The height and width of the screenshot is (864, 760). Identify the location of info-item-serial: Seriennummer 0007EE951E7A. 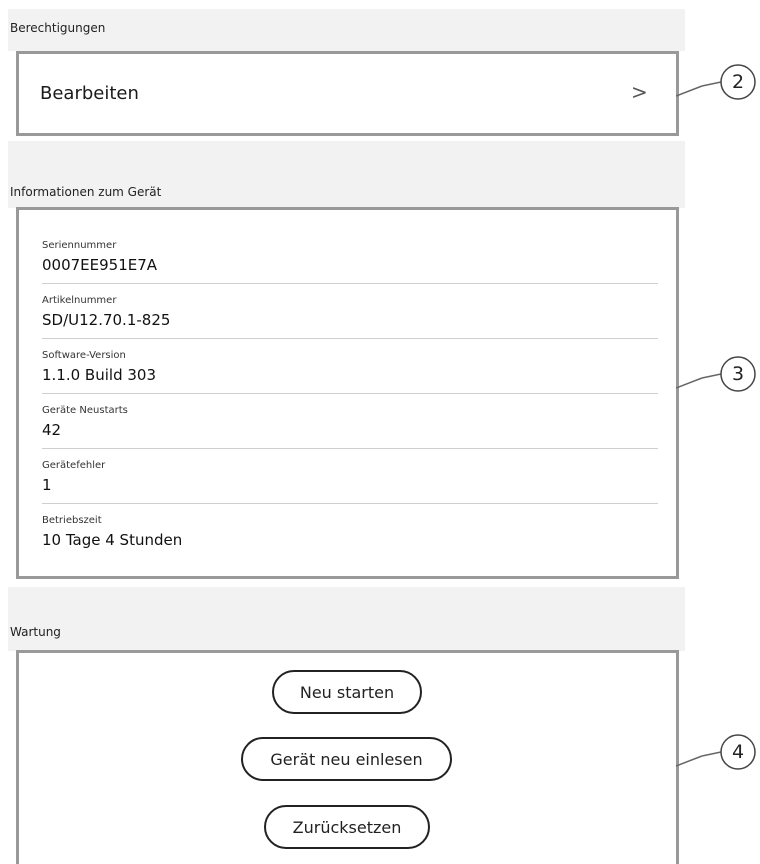
(350, 257).